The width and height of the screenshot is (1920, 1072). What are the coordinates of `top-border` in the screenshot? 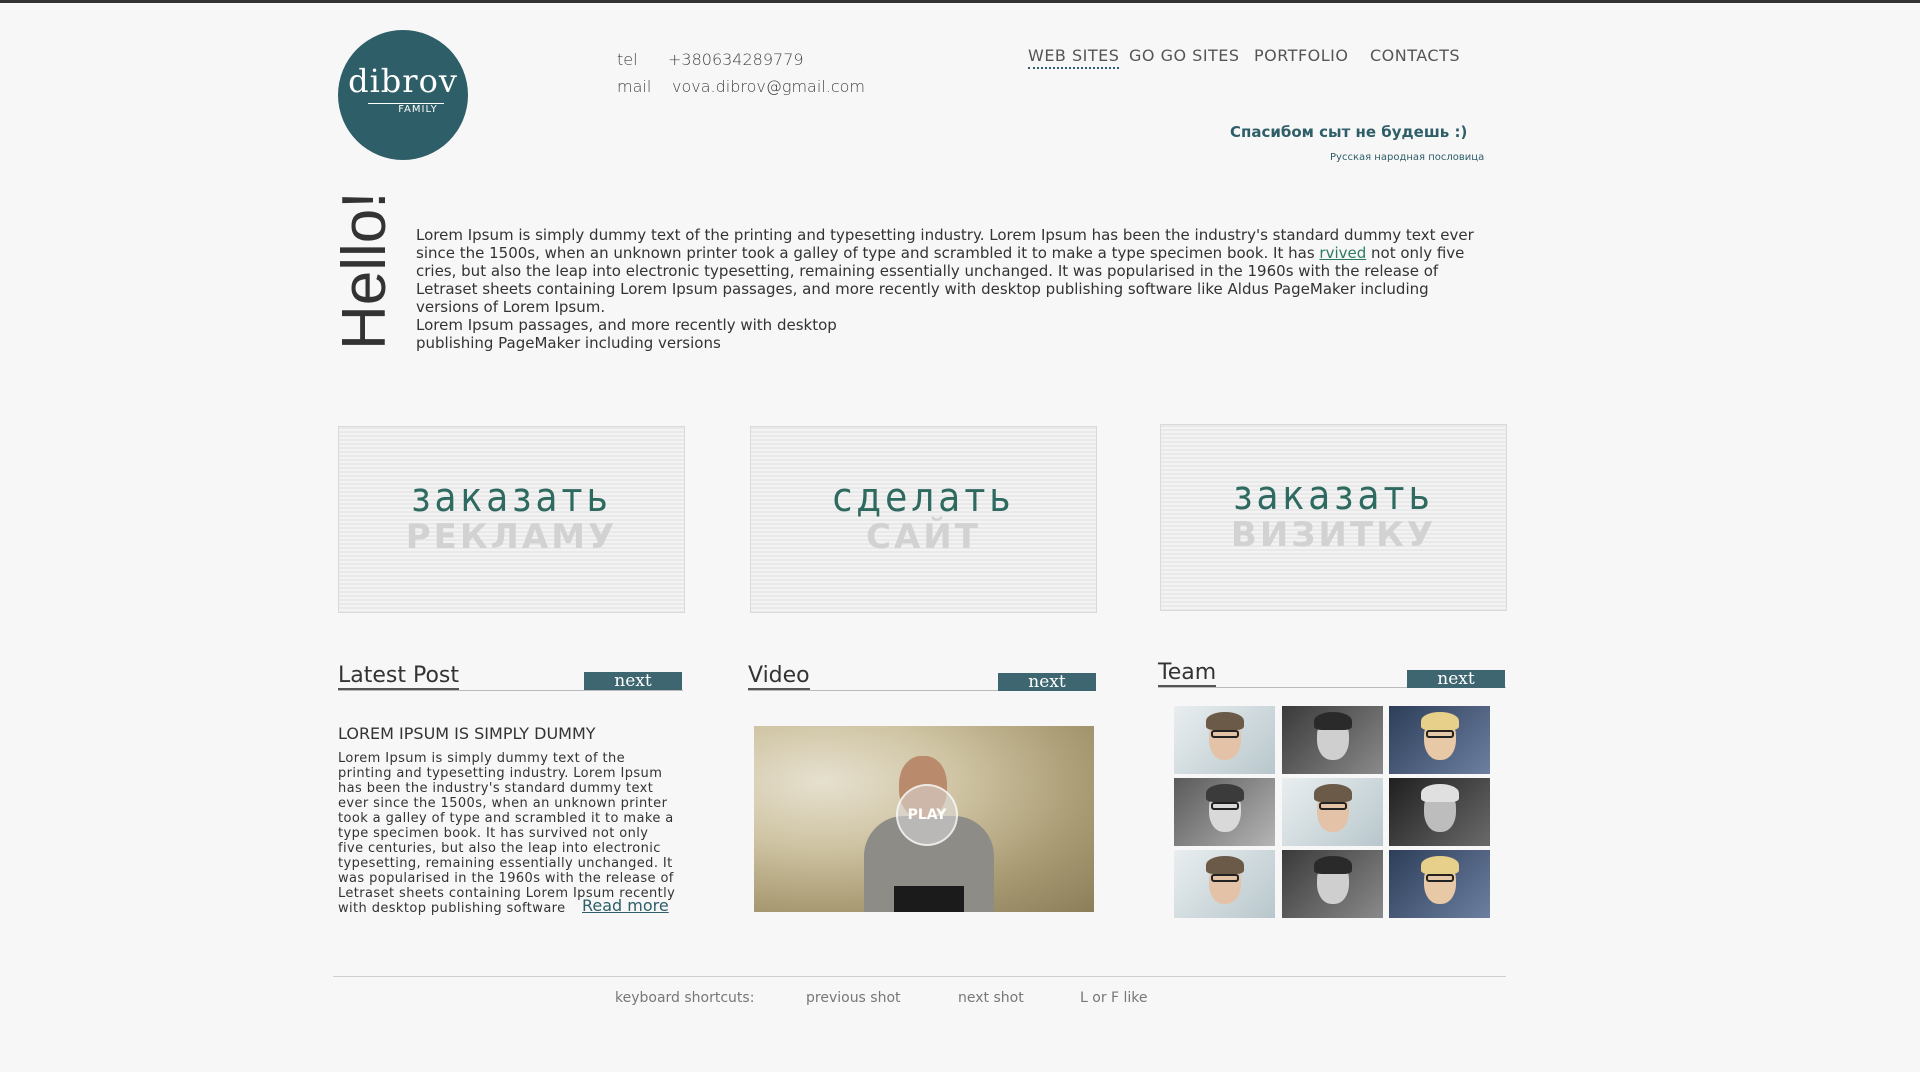 It's located at (960, 1).